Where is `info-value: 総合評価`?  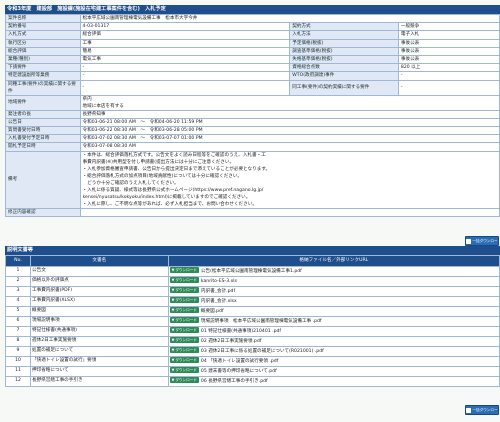
info-value: 総合評価 is located at coordinates (185, 35).